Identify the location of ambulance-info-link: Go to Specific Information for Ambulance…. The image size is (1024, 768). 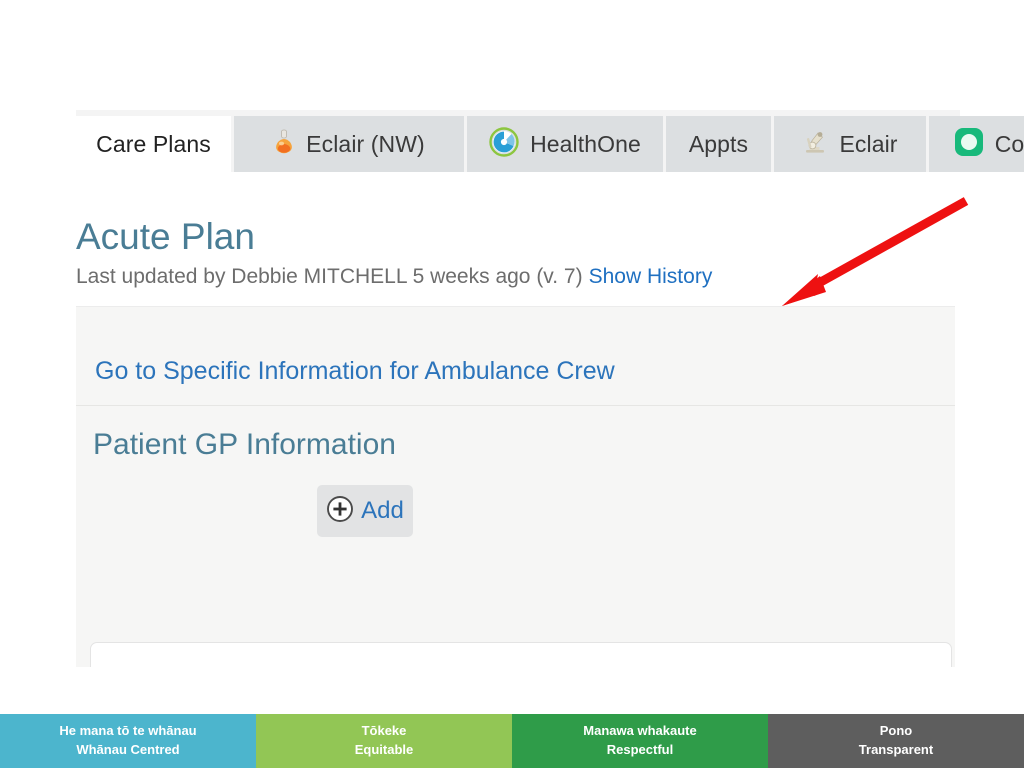
(355, 371).